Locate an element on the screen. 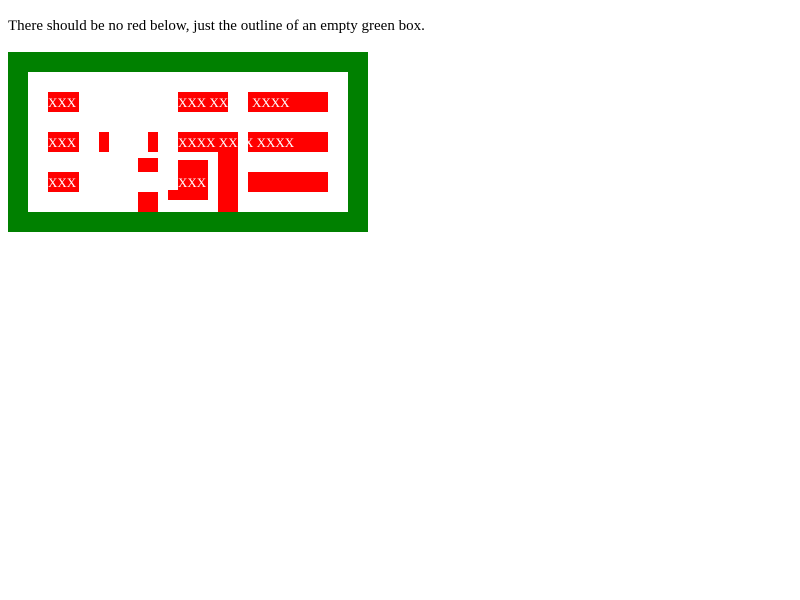  red-fragment-vertical is located at coordinates (153, 142).